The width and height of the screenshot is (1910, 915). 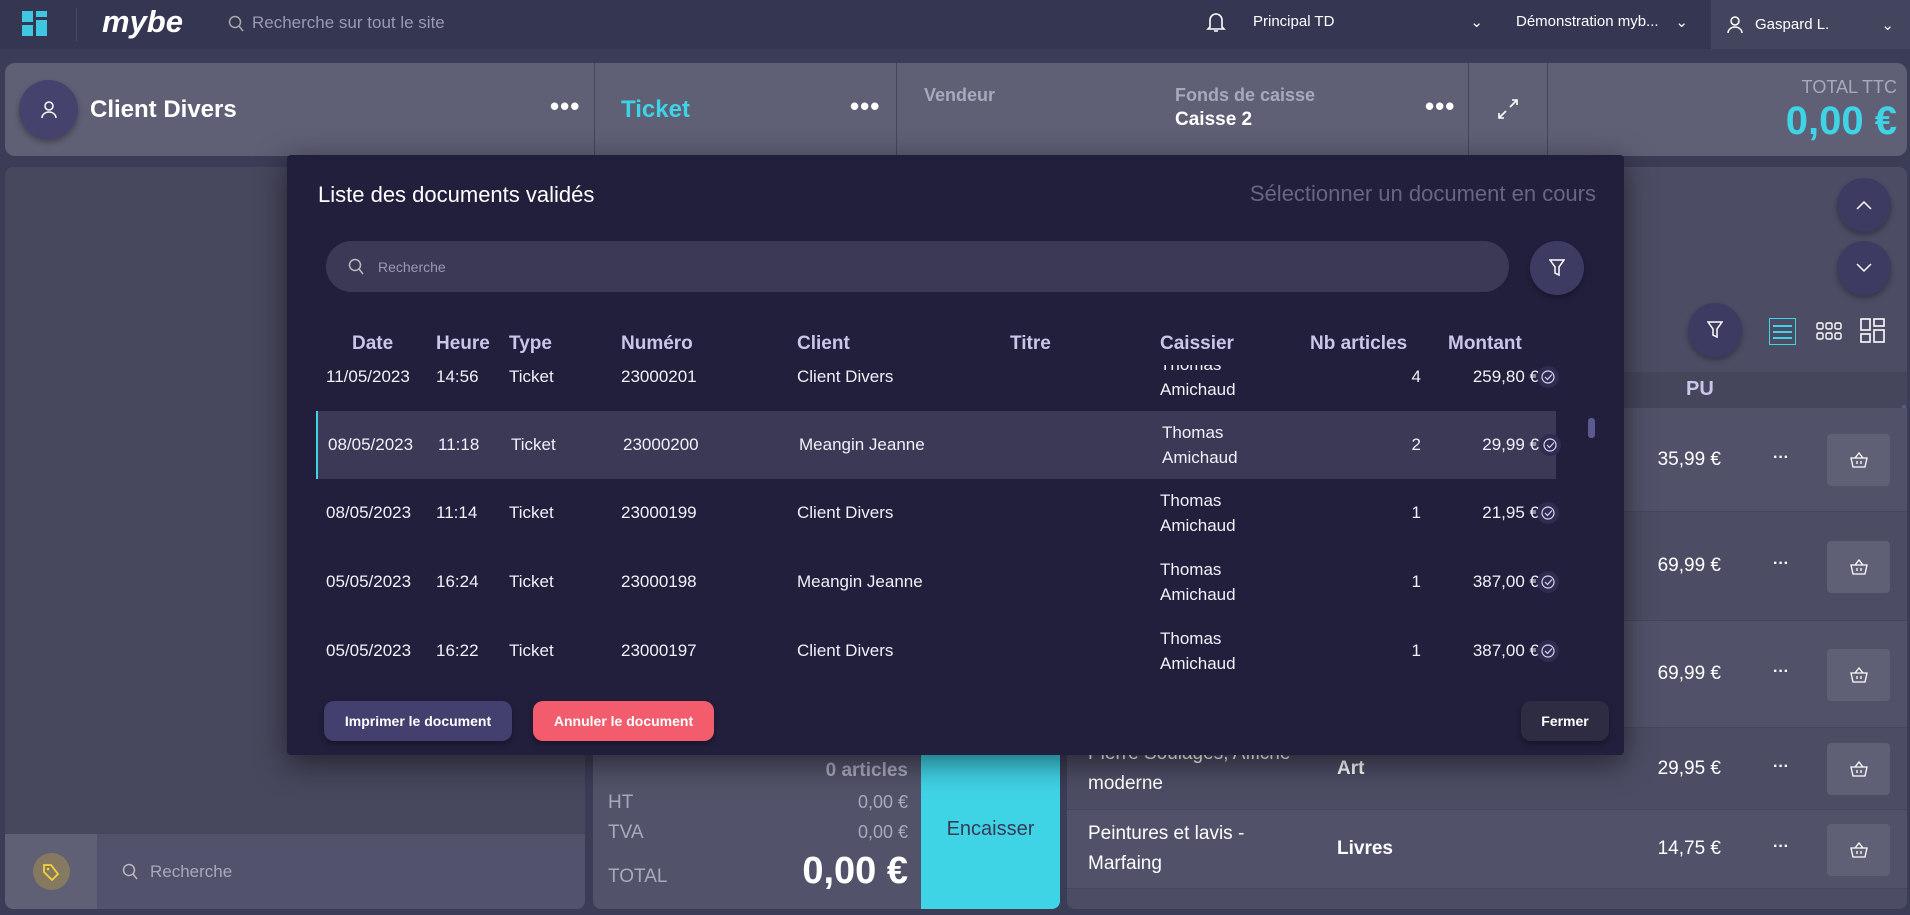 I want to click on cell-numero: 23000200, so click(x=661, y=444).